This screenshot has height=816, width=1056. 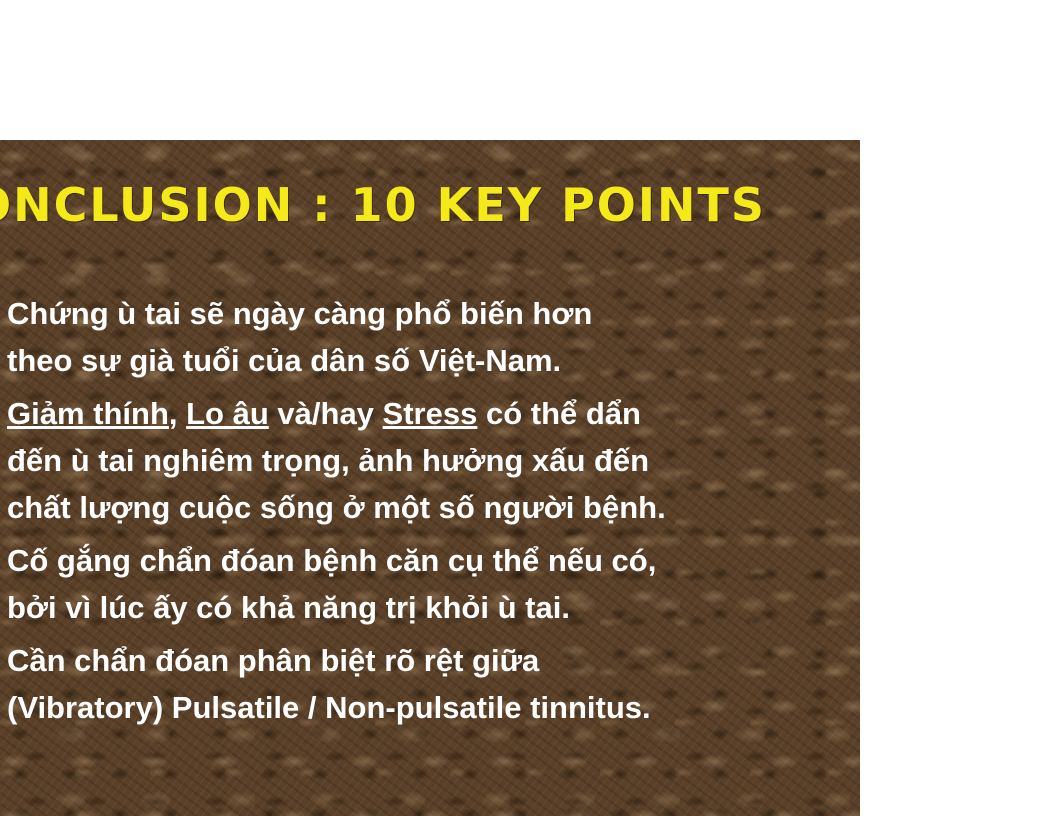 What do you see at coordinates (325, 413) in the screenshot?
I see `separator-2: và/hay` at bounding box center [325, 413].